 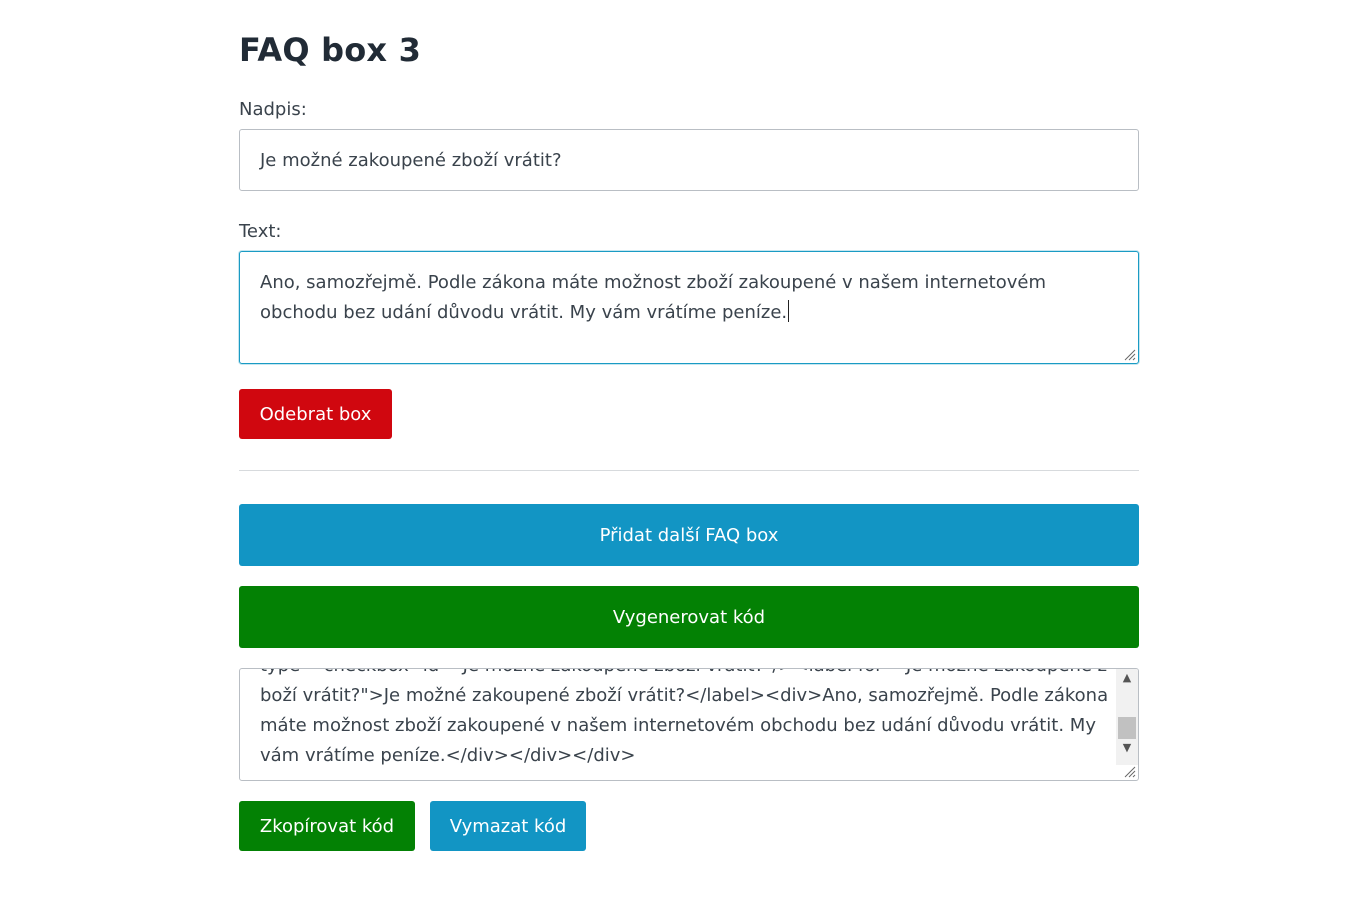 I want to click on code-scrollbar: ▲ ▼, so click(x=1127, y=717).